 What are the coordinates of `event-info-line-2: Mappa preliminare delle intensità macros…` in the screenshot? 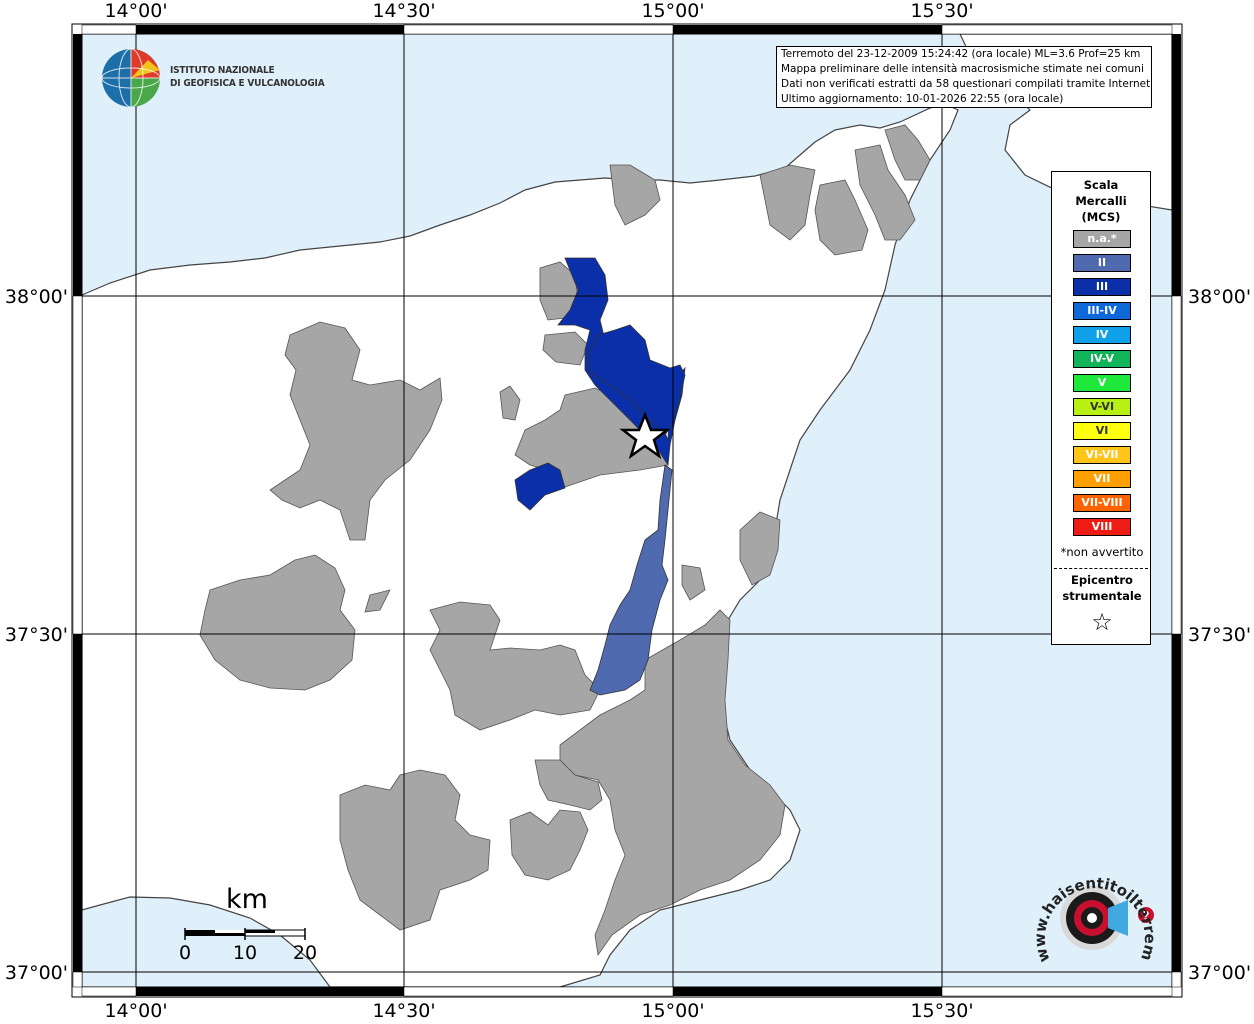 It's located at (962, 69).